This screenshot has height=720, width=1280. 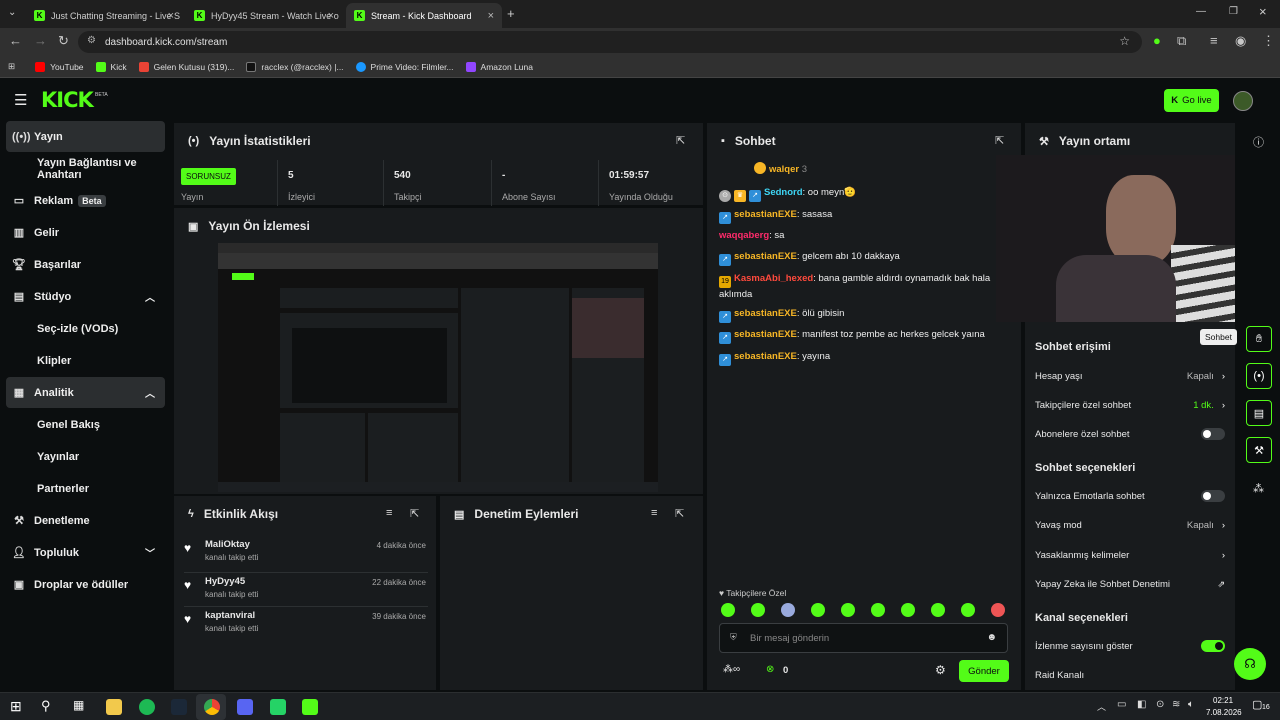 I want to click on sidebar-item-yayinlar: Yayınlar, so click(x=85, y=456).